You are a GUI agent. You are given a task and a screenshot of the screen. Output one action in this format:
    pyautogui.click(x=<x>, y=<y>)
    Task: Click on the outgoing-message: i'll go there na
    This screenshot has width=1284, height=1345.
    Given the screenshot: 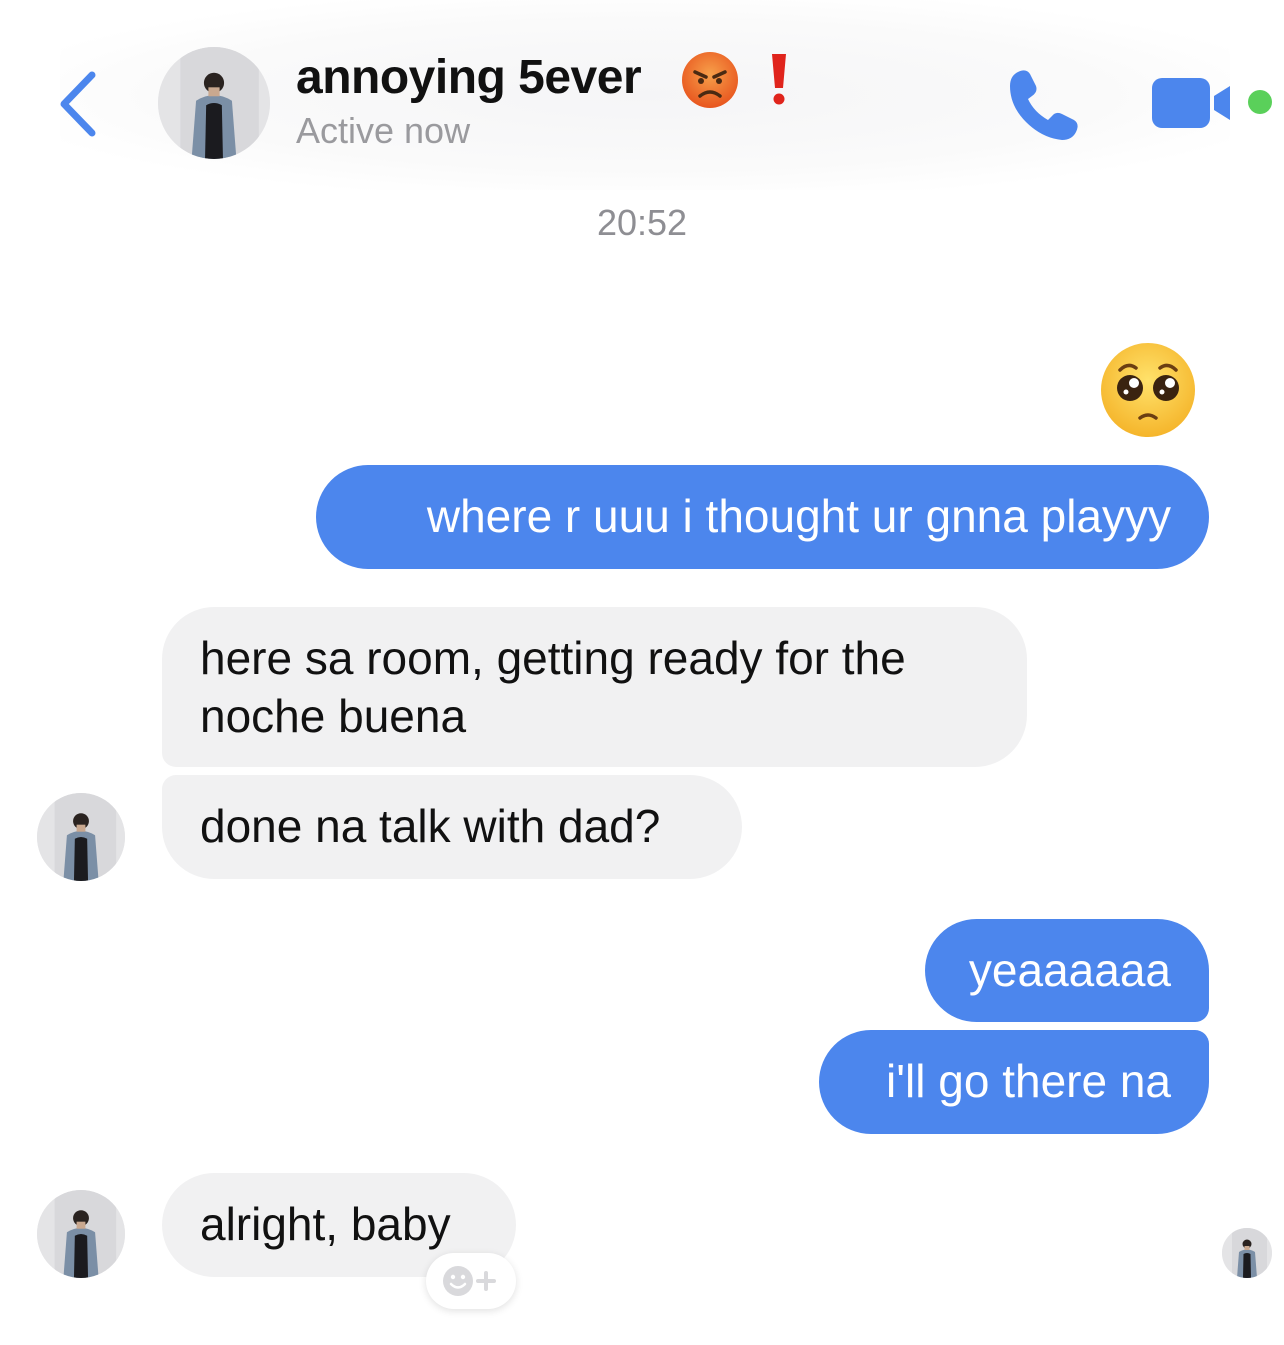 What is the action you would take?
    pyautogui.click(x=1014, y=1082)
    